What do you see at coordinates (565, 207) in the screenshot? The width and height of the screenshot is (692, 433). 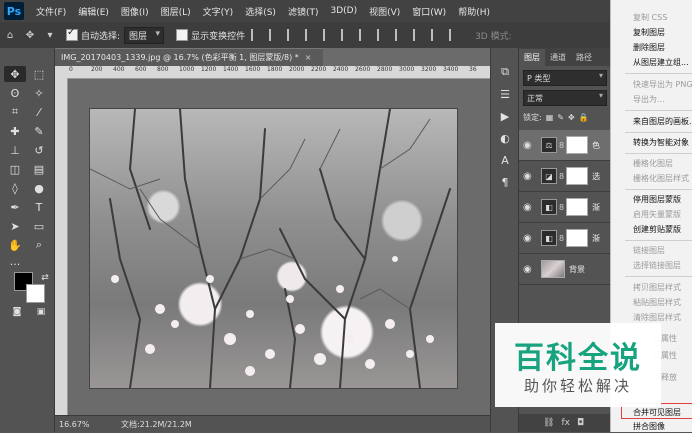 I see `layer-row-gradient-1: ◉ ◧ 8 渐` at bounding box center [565, 207].